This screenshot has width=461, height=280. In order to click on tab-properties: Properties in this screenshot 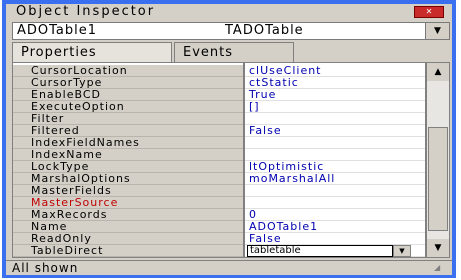, I will do `click(92, 52)`.